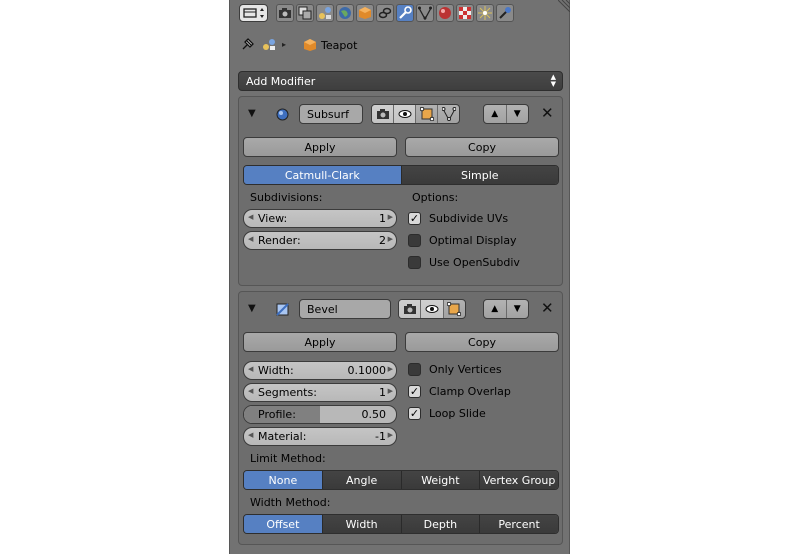 Image resolution: width=800 pixels, height=554 pixels. What do you see at coordinates (277, 414) in the screenshot?
I see `bevel-profile-label: Profile:` at bounding box center [277, 414].